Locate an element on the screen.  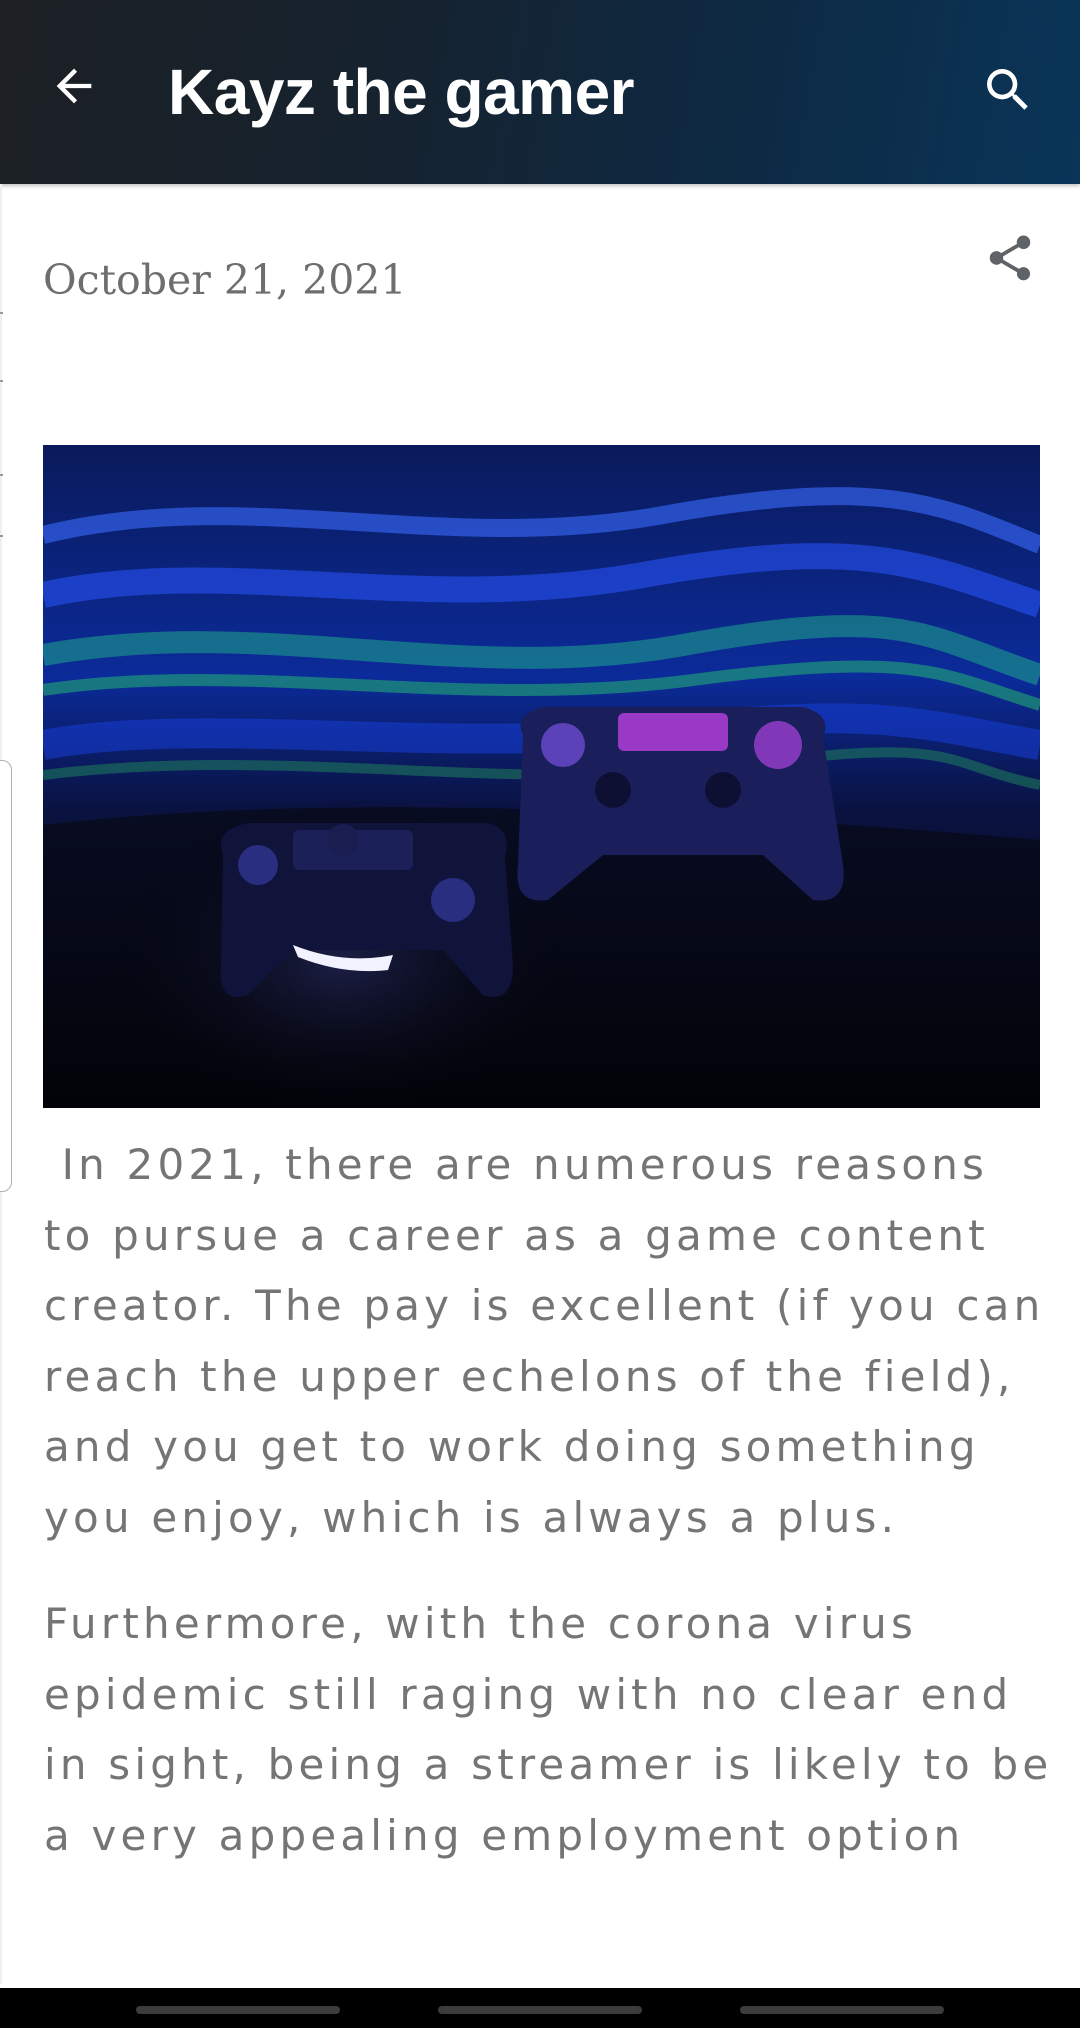
nav-home-pill is located at coordinates (540, 2010).